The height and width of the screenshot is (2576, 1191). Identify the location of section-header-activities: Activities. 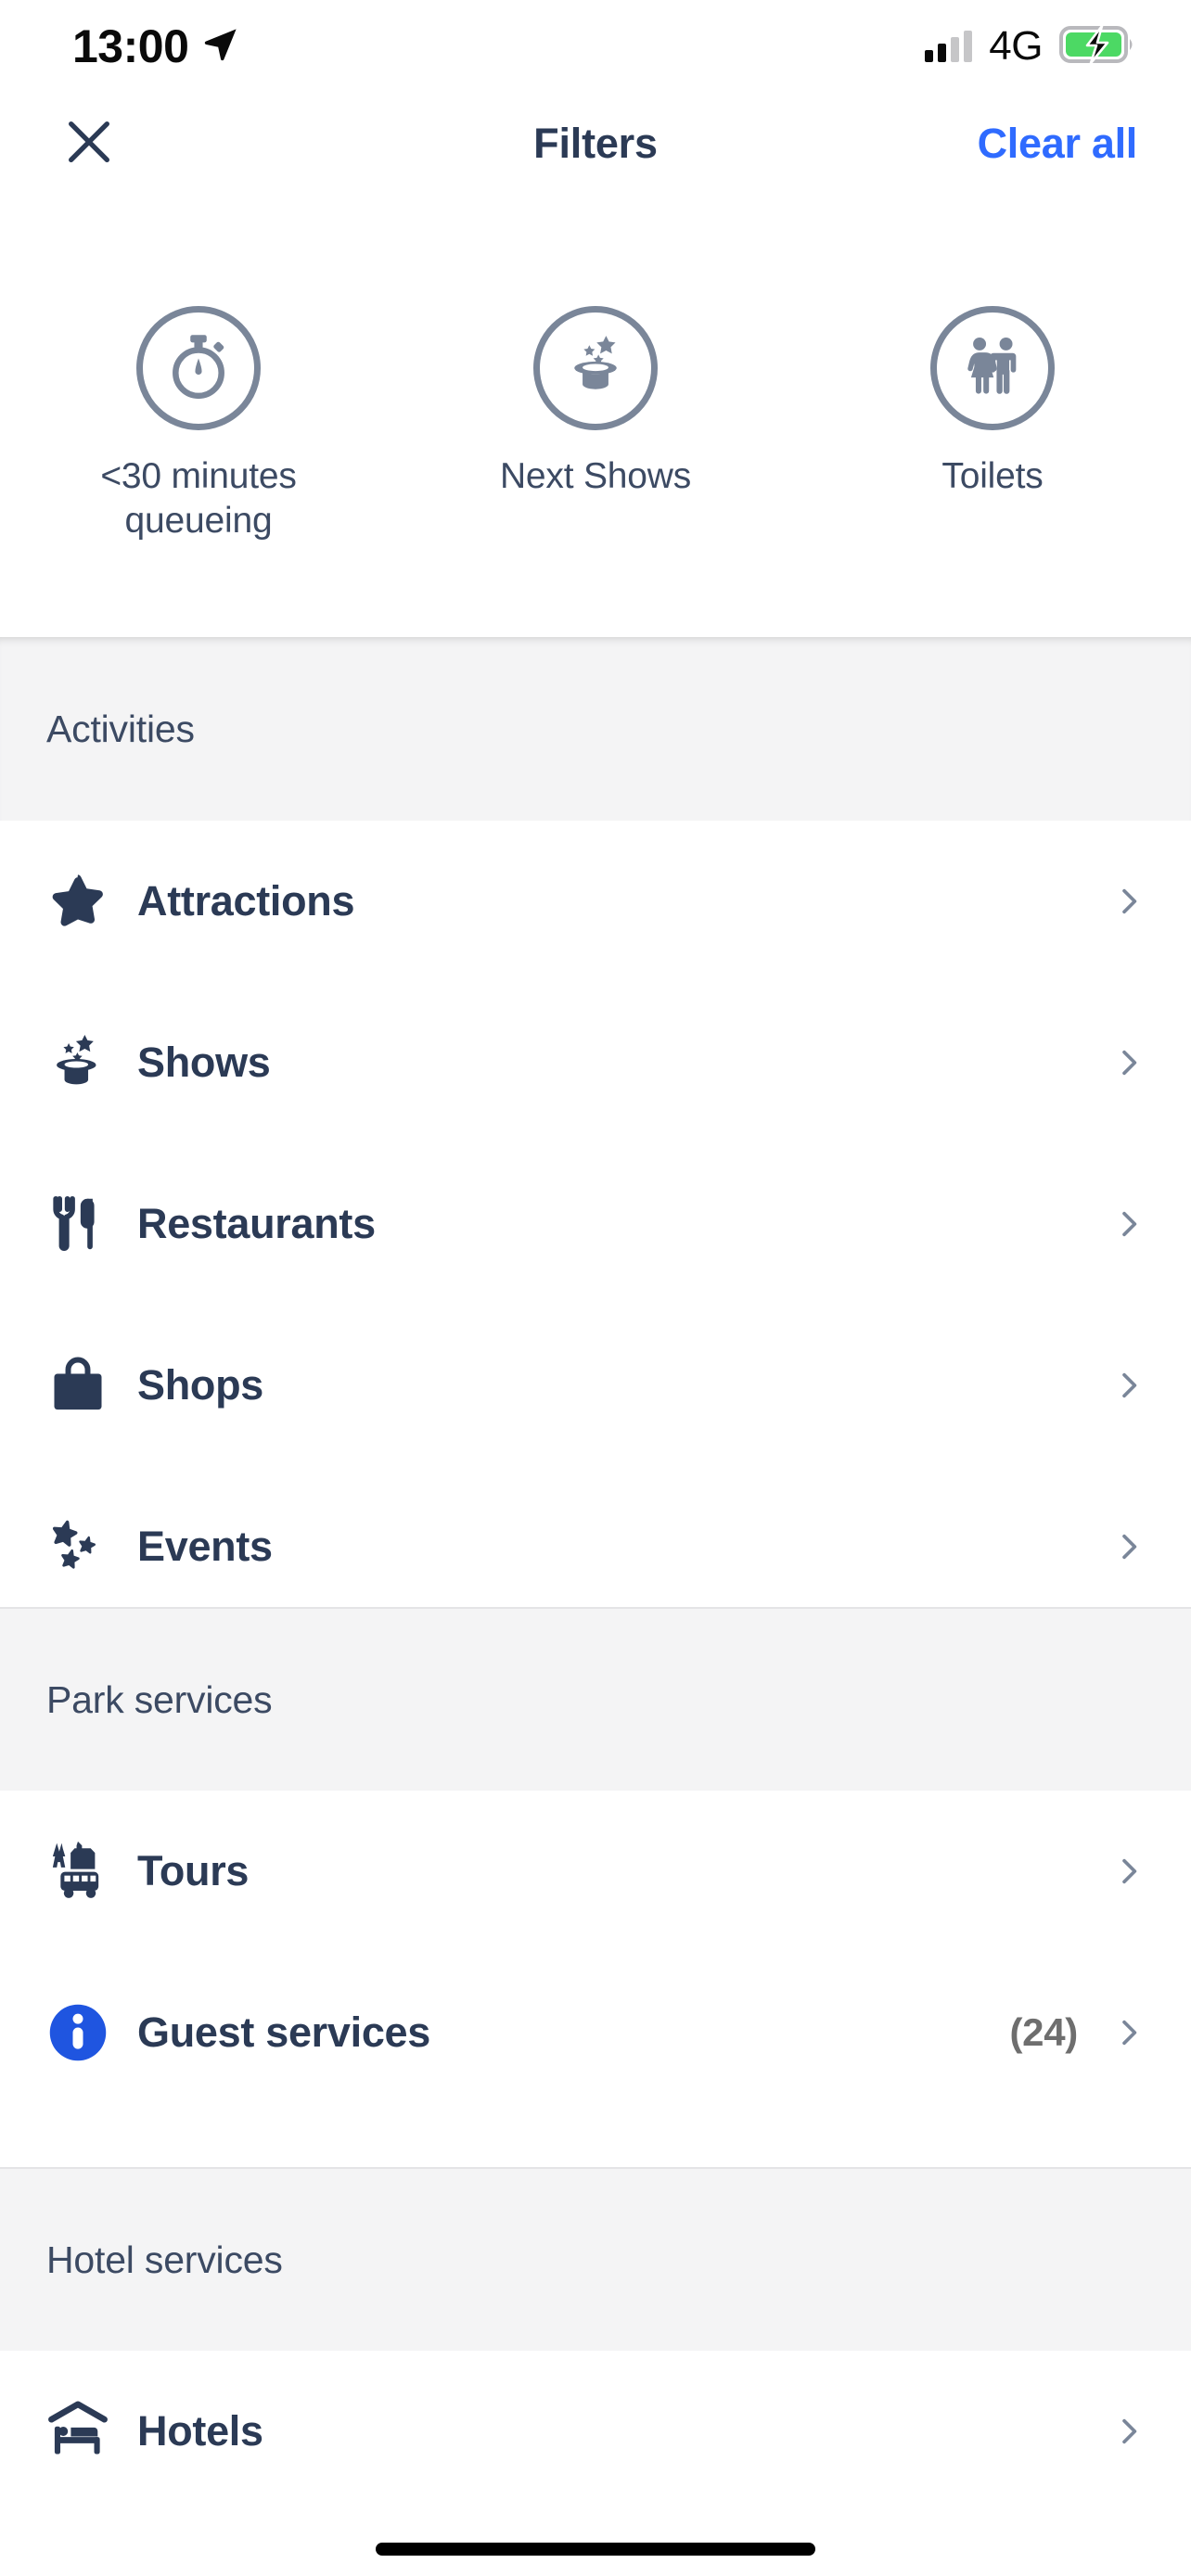
(595, 729).